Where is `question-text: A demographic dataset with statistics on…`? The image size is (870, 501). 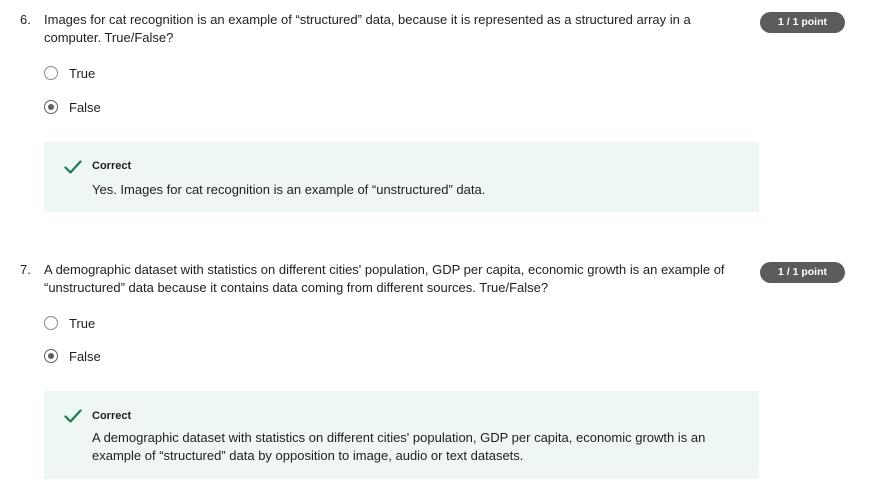 question-text: A demographic dataset with statistics on… is located at coordinates (384, 278).